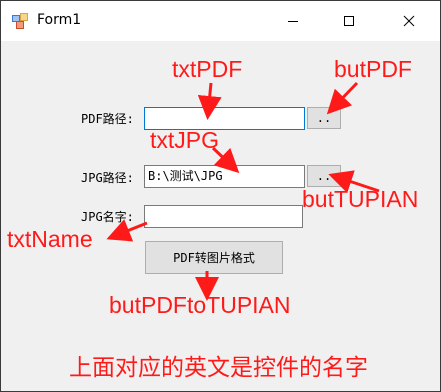  I want to click on arrow-txtName, so click(127, 230).